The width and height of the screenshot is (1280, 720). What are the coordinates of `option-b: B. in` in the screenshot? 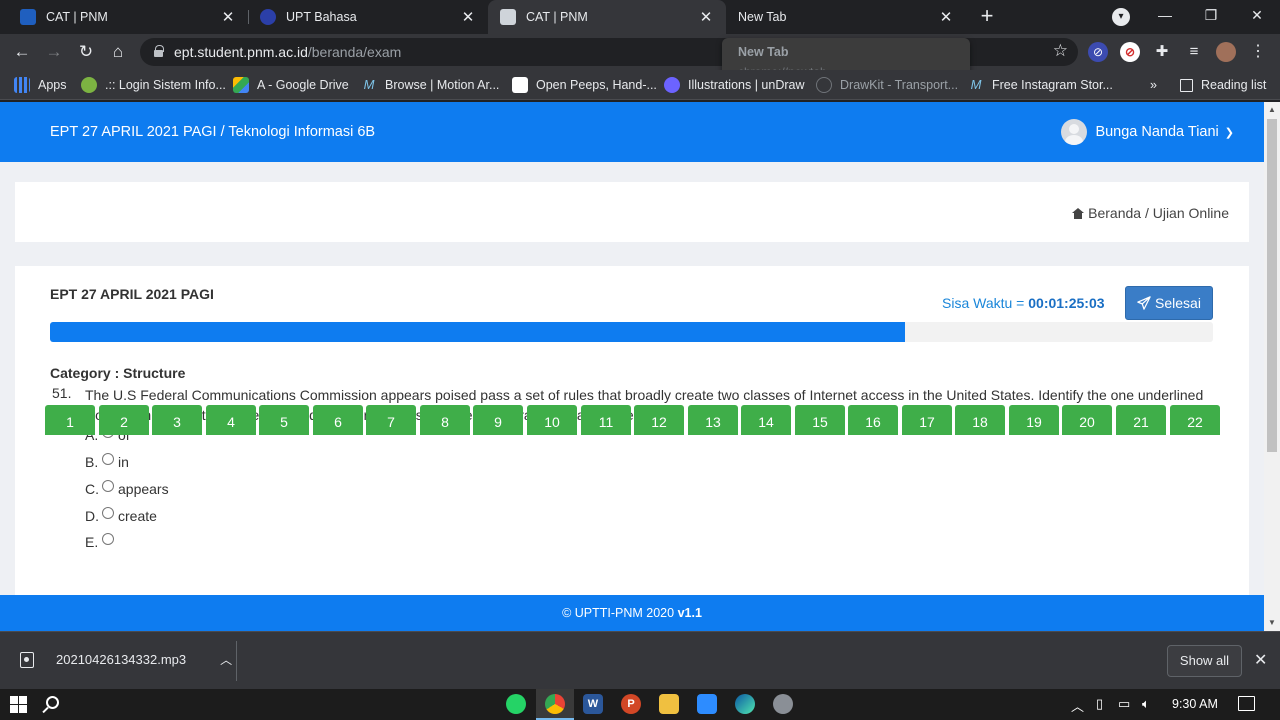 It's located at (107, 461).